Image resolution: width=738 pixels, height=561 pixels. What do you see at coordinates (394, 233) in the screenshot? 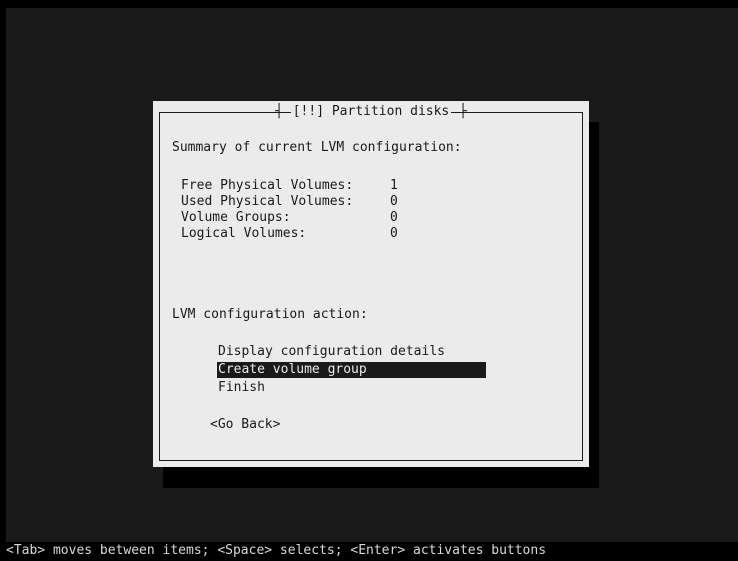
I see `logical-volumes-value: 0` at bounding box center [394, 233].